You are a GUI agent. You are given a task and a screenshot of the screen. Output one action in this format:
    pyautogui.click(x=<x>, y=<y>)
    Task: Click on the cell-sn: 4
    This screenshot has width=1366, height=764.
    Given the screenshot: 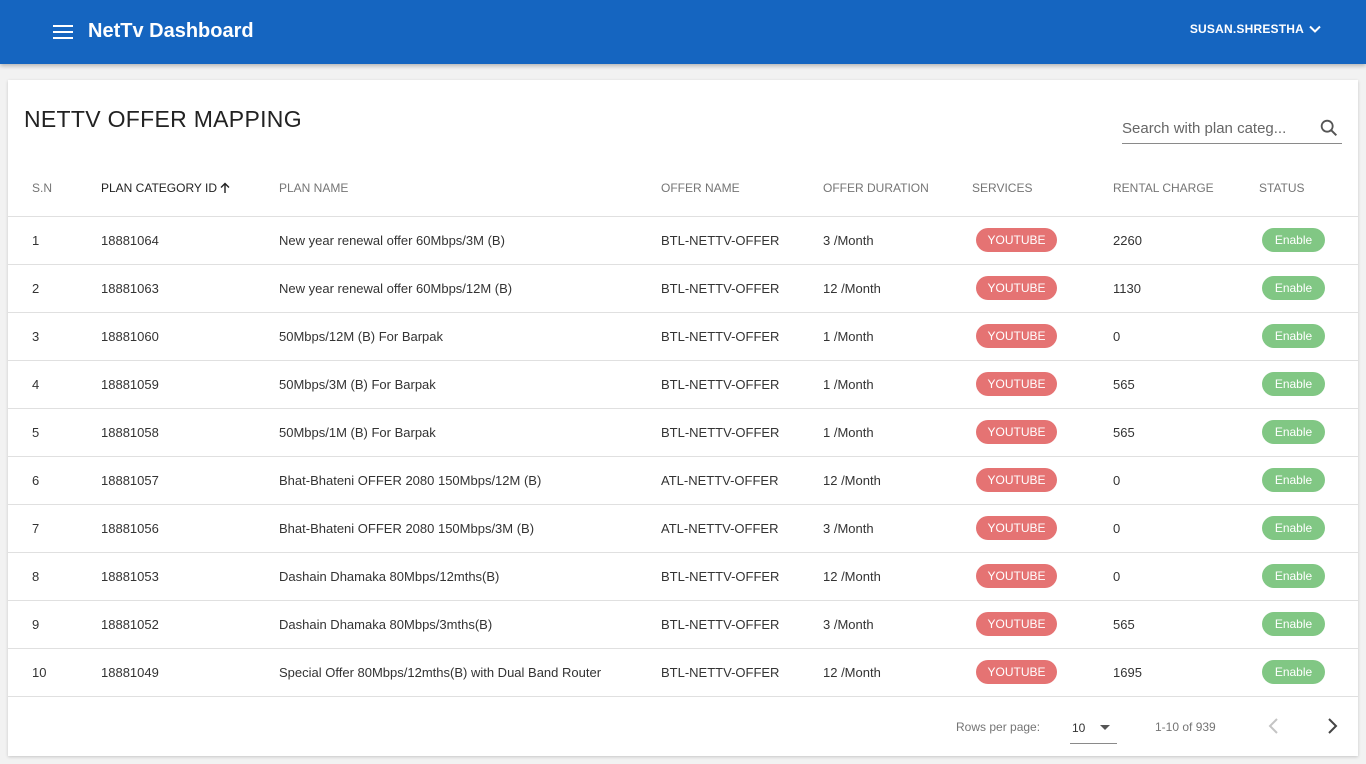 What is the action you would take?
    pyautogui.click(x=54, y=384)
    